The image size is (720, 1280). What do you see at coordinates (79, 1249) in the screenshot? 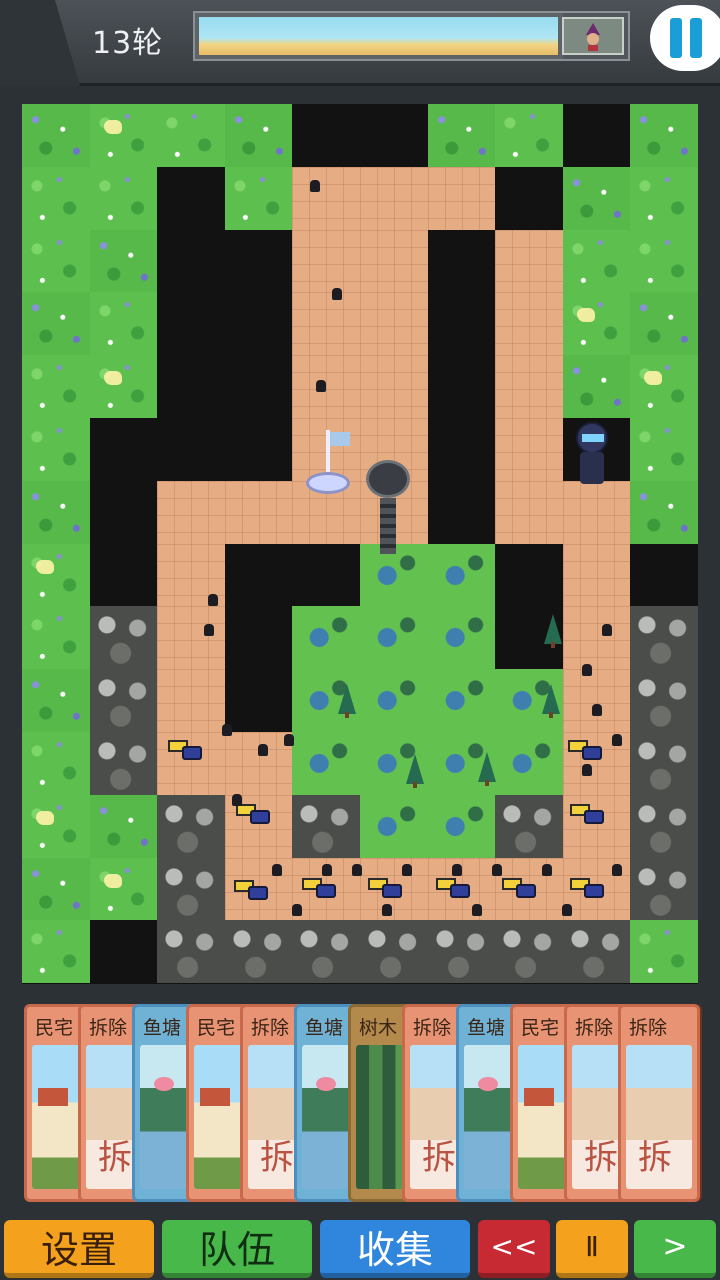
I see `settings-button: 设置` at bounding box center [79, 1249].